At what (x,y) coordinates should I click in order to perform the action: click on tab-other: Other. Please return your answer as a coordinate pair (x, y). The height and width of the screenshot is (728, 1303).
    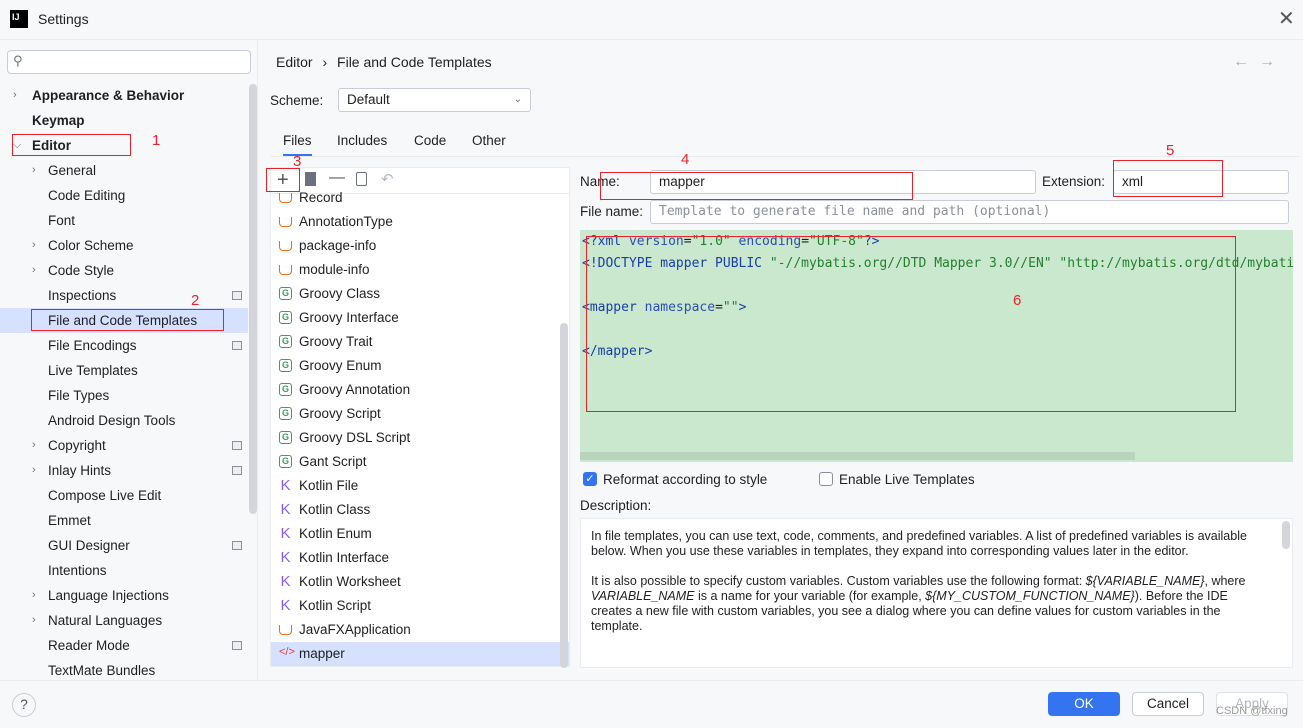
    Looking at the image, I should click on (489, 143).